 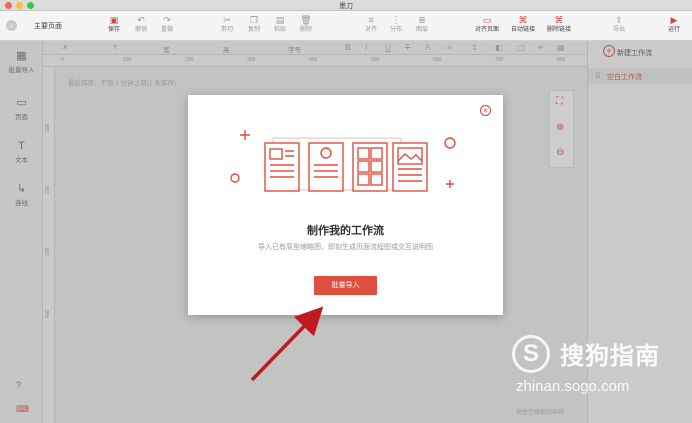 I want to click on layers-button: ≣ 图层, so click(x=422, y=26).